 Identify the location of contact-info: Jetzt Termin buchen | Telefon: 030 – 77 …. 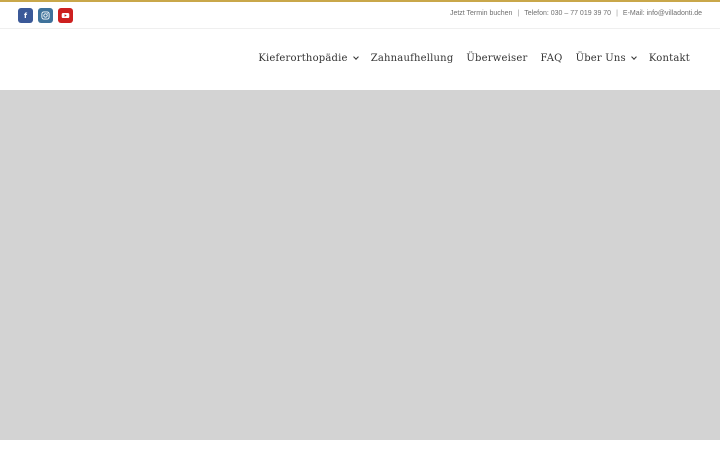
(576, 13).